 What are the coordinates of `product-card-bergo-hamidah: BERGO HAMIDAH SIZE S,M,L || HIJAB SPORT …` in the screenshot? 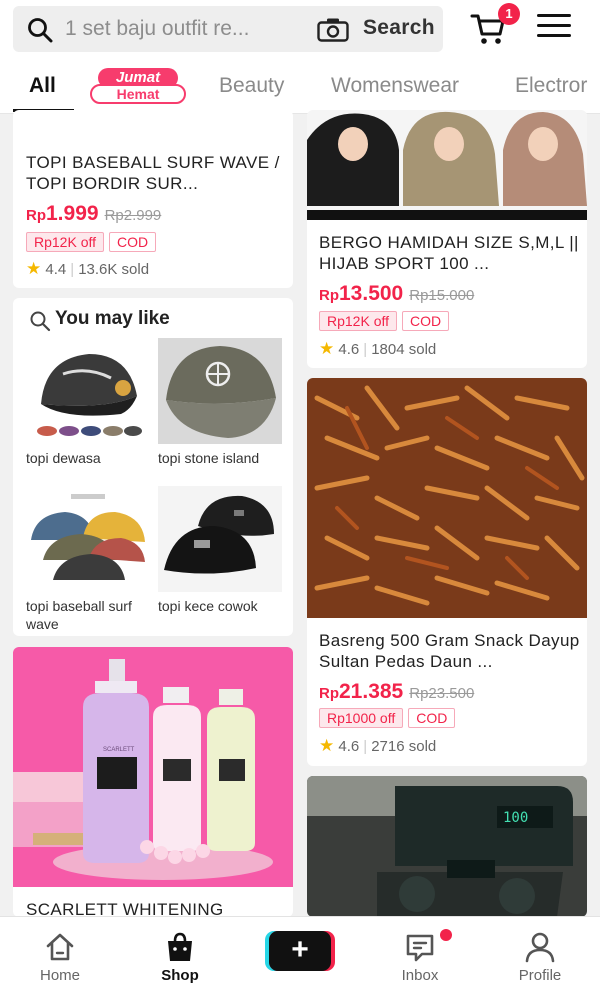 It's located at (447, 239).